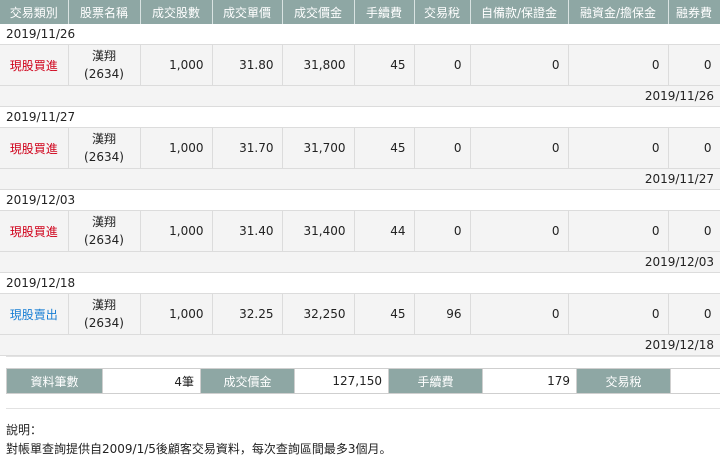 The image size is (720, 475). I want to click on col-header: 交易類別, so click(34, 12).